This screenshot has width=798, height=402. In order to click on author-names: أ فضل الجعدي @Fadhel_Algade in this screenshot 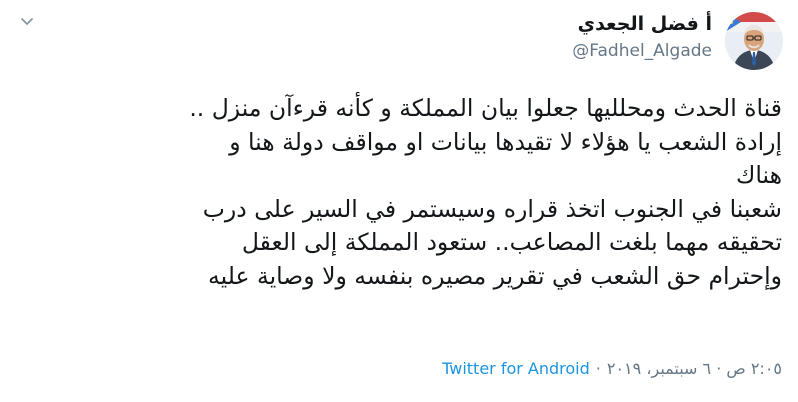, I will do `click(512, 37)`.